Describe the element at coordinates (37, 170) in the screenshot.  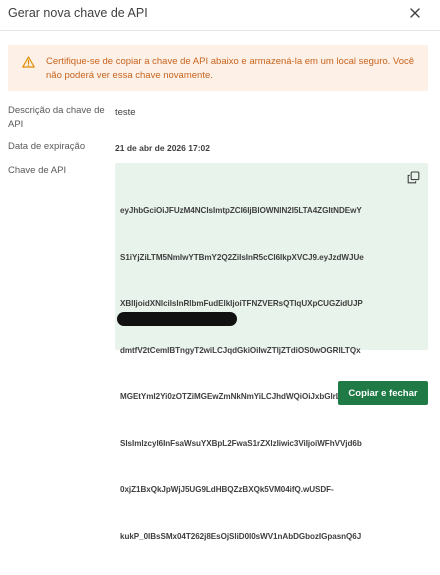
I see `api-key-label: Chave de API` at that location.